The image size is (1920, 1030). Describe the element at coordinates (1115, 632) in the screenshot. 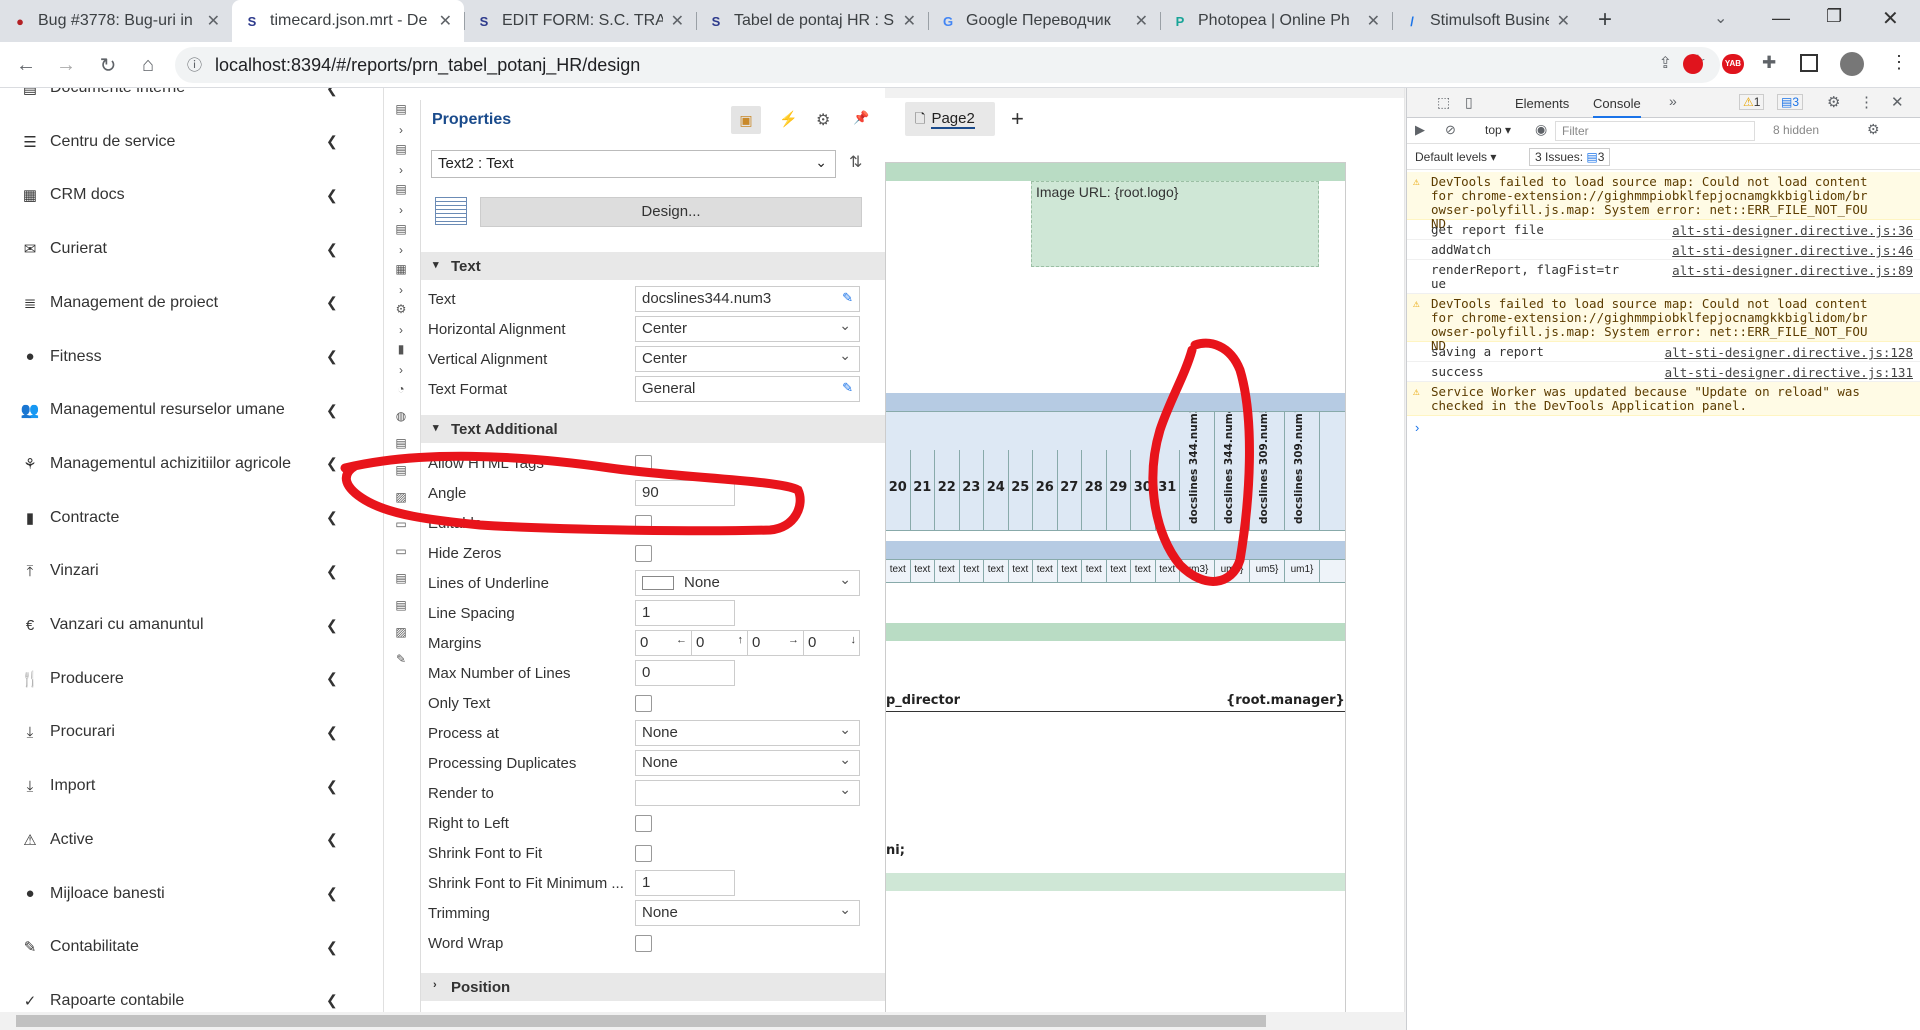

I see `summary-band` at that location.